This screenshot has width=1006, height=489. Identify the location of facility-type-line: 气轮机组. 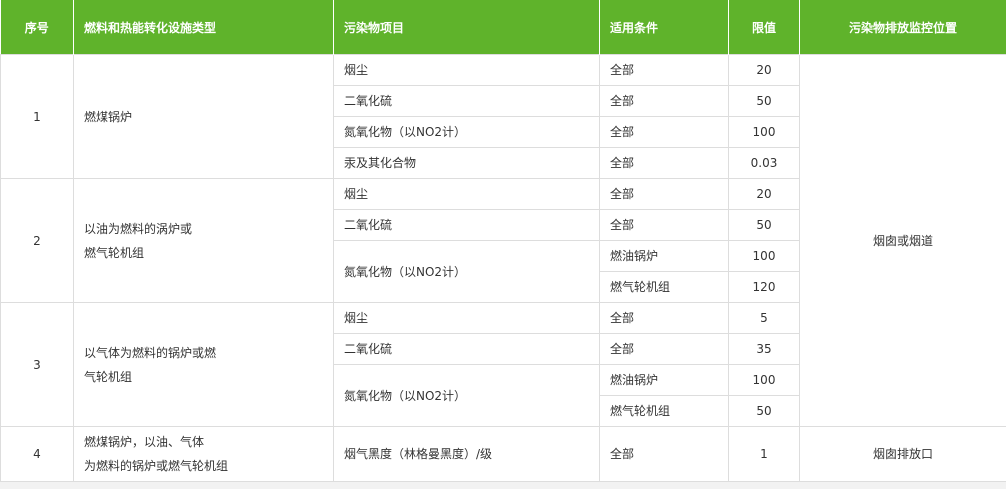
(108, 376).